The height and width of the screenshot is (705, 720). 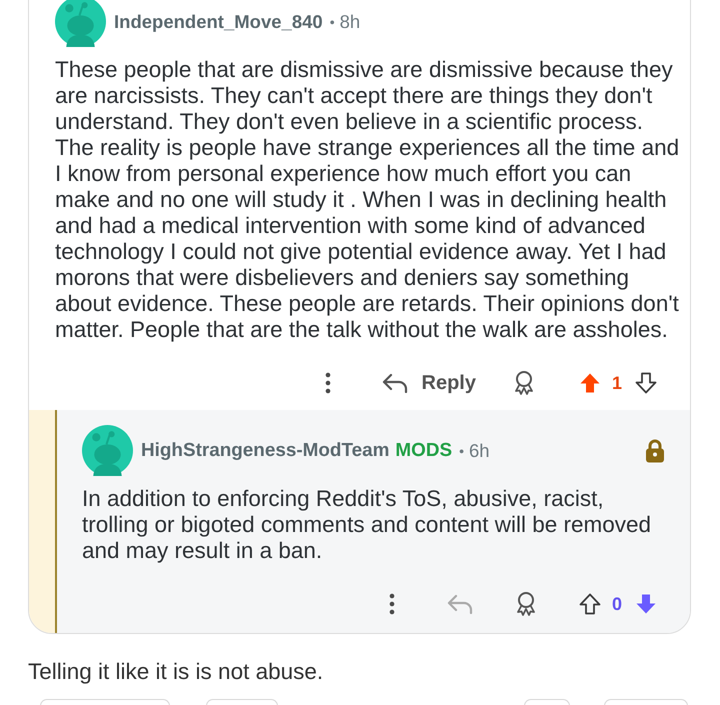 I want to click on vote-count: 0, so click(x=617, y=604).